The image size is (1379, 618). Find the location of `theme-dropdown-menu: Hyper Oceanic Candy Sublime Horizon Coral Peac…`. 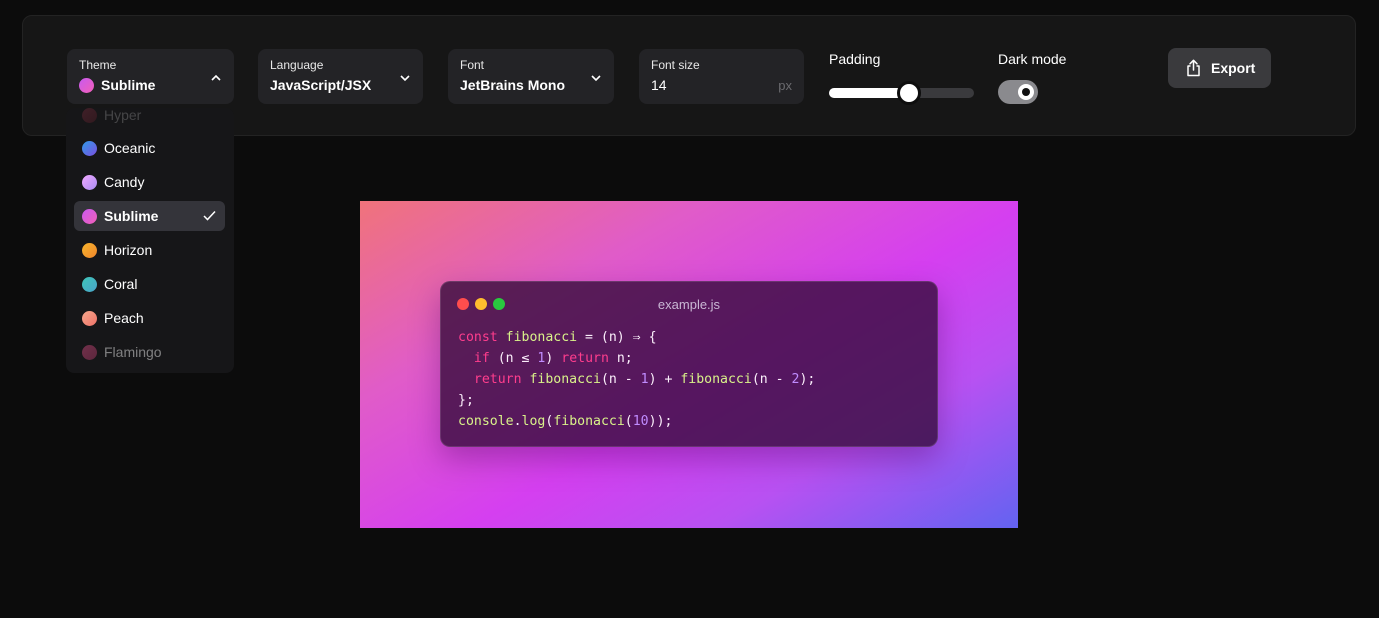

theme-dropdown-menu: Hyper Oceanic Candy Sublime Horizon Coral Peac… is located at coordinates (150, 240).